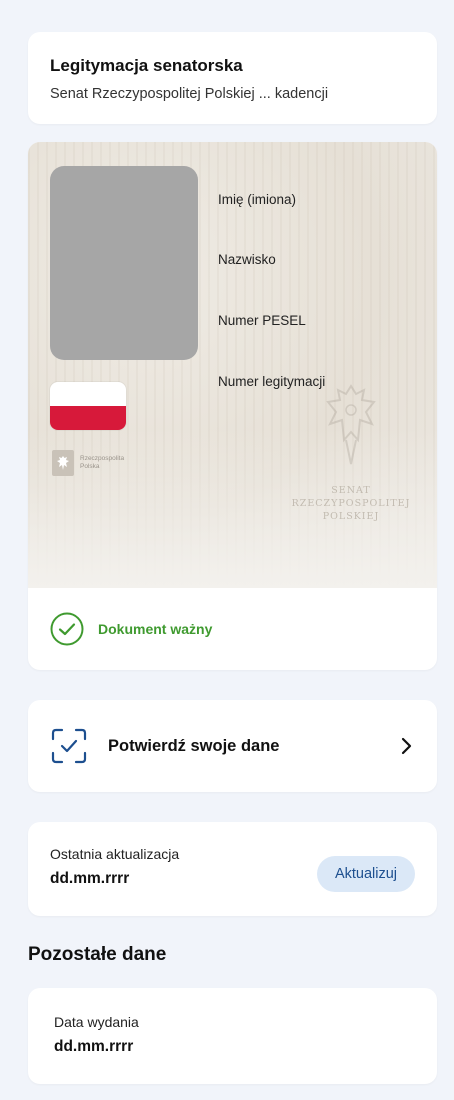 This screenshot has width=454, height=1100. I want to click on field-surname-label: Nazwisko, so click(247, 259).